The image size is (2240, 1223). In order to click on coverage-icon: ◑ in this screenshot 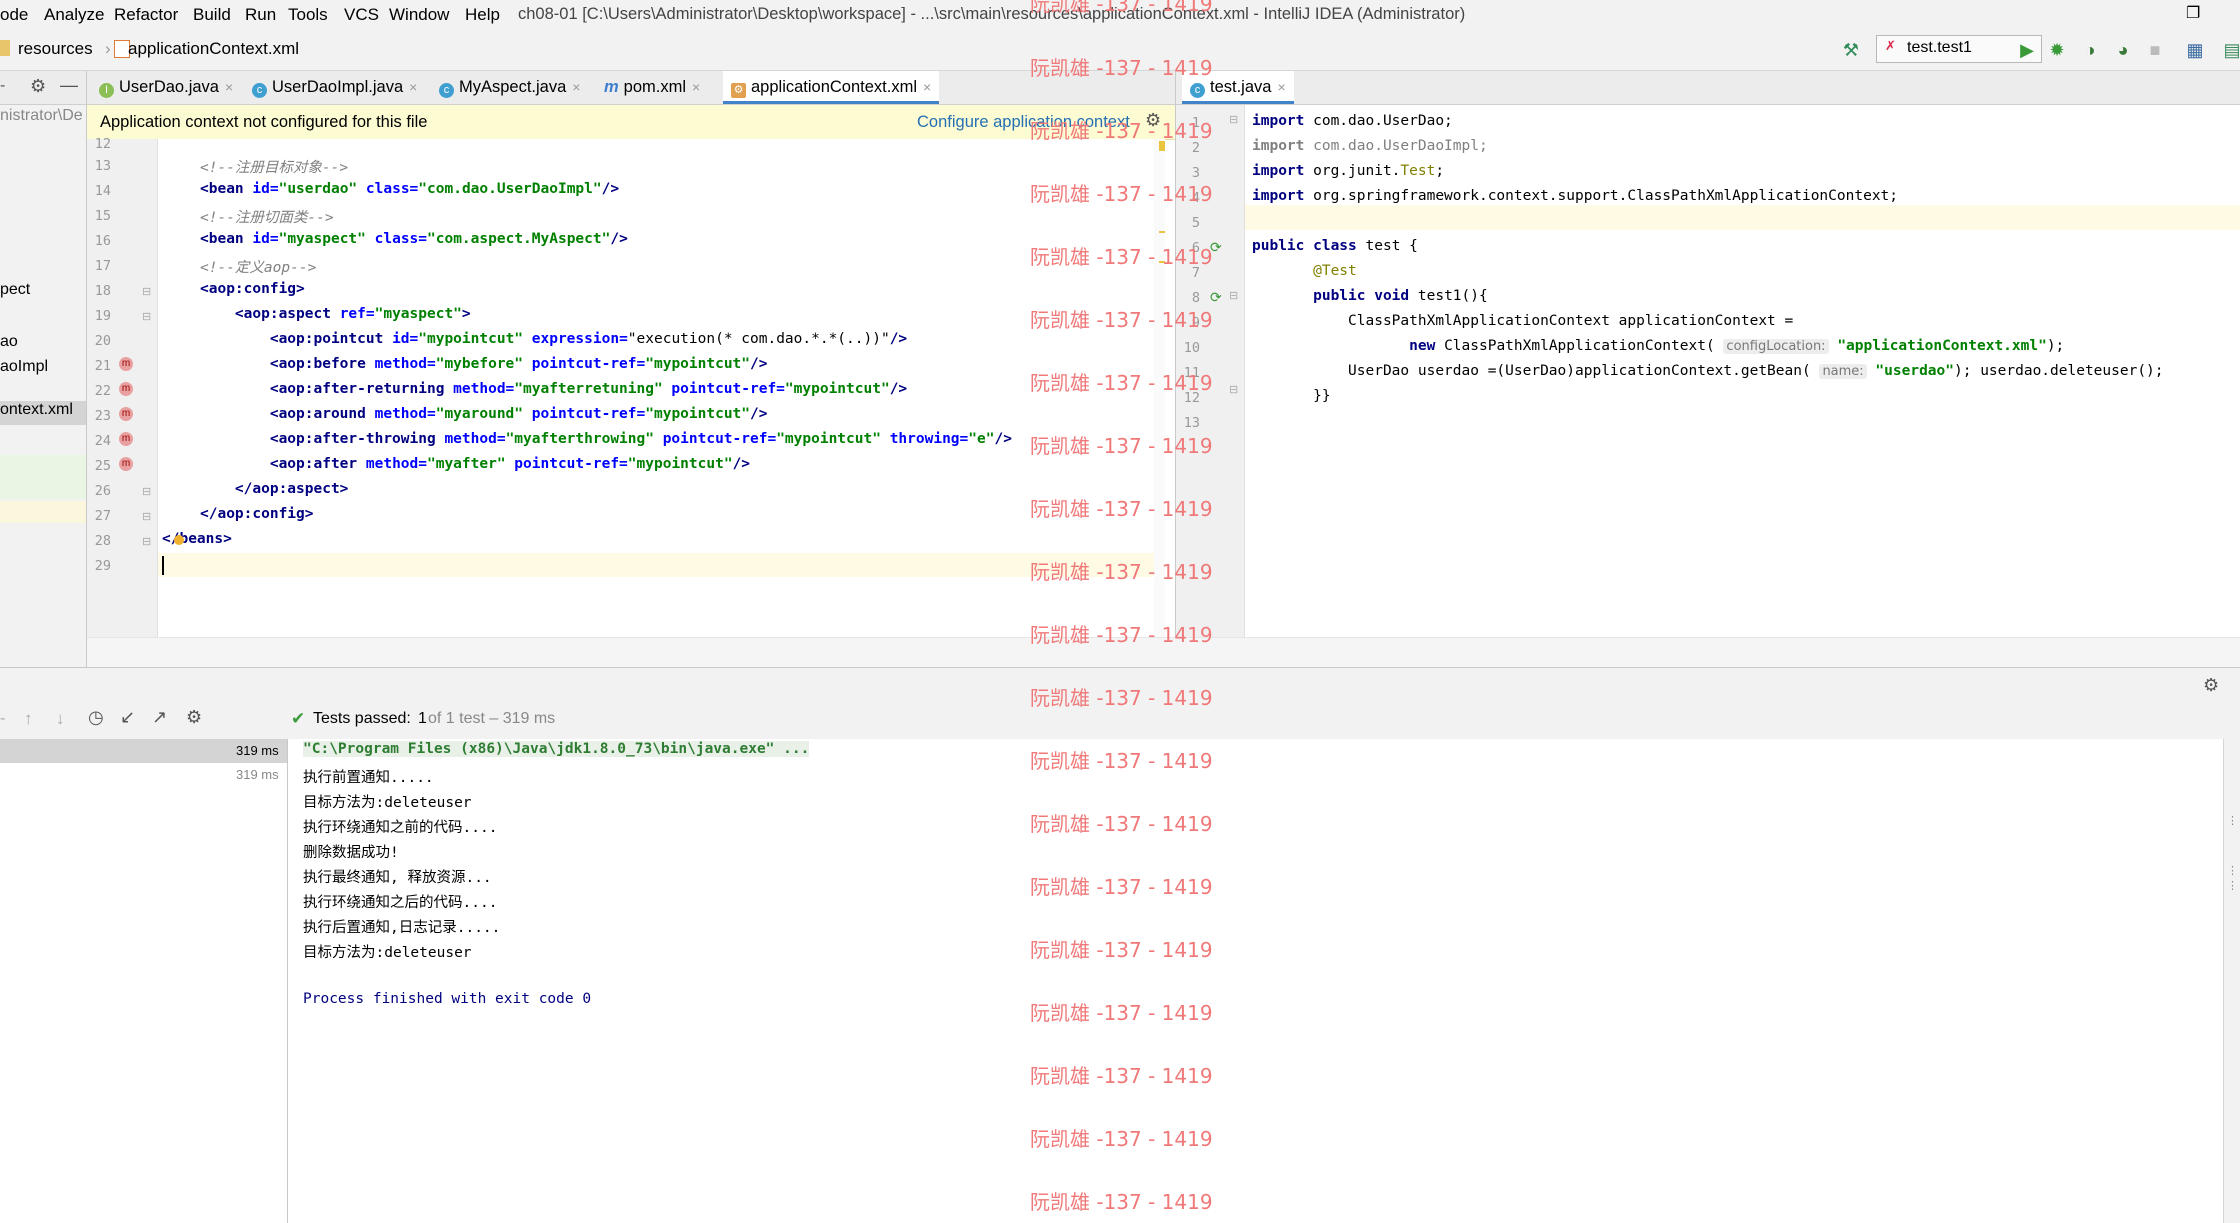, I will do `click(2090, 50)`.